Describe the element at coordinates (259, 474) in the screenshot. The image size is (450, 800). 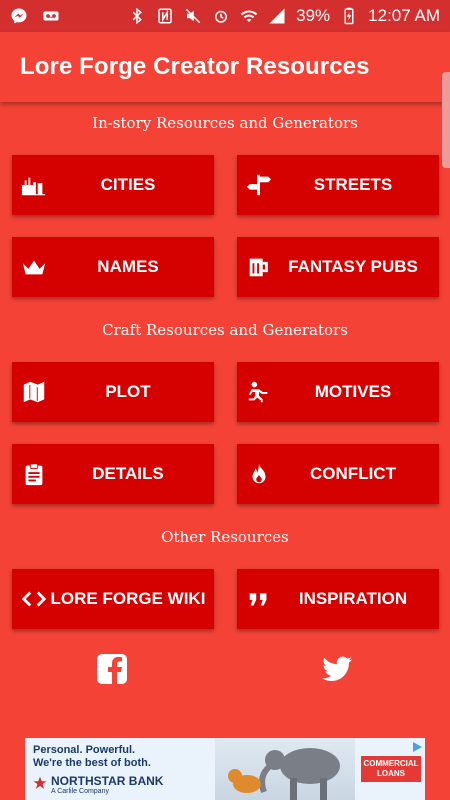
I see `flame-icon` at that location.